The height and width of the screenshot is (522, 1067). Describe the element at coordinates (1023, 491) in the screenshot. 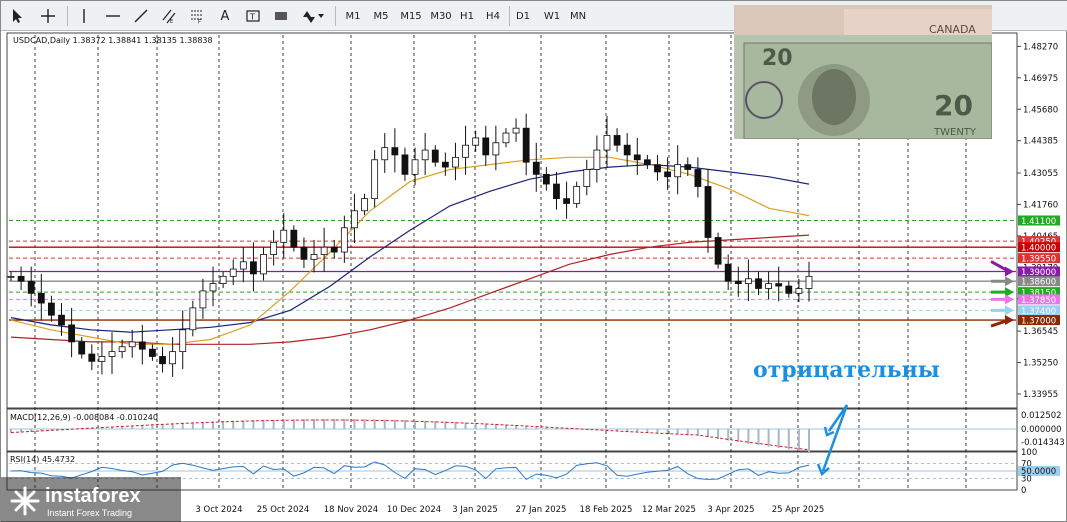

I see `rsi-y-label: 0` at that location.